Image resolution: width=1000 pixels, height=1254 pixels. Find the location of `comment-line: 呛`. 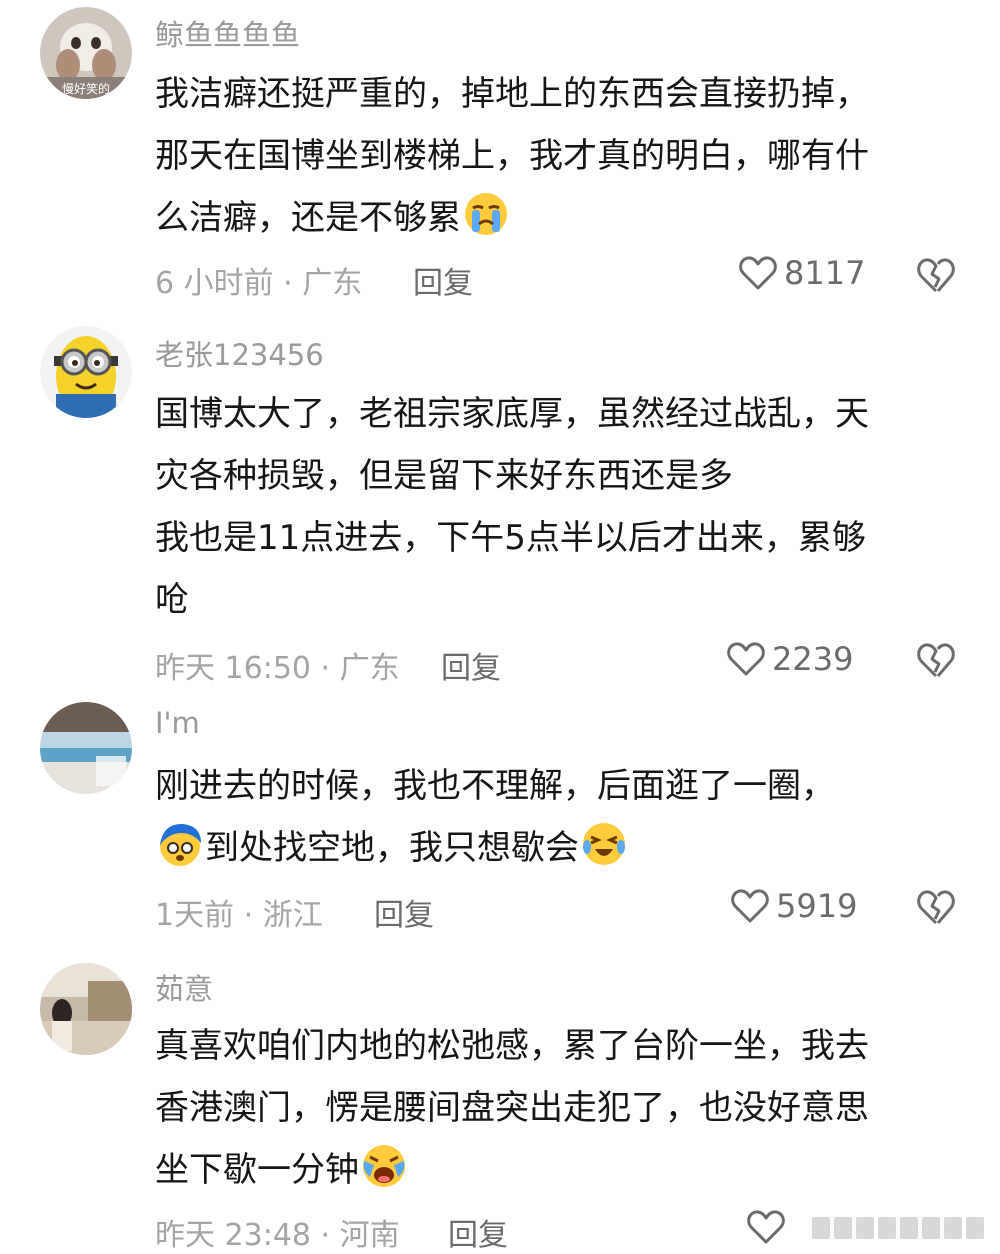

comment-line: 呛 is located at coordinates (172, 600).